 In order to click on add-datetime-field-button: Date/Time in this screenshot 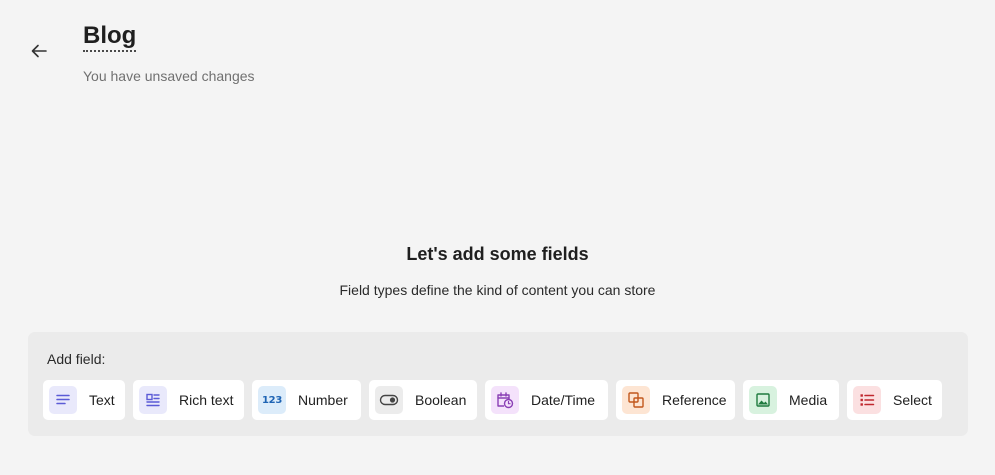, I will do `click(546, 400)`.